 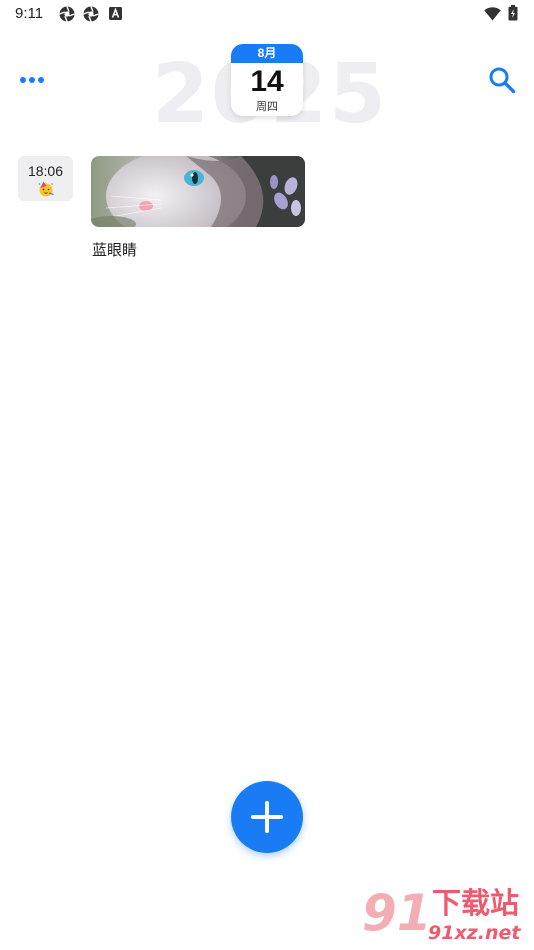 What do you see at coordinates (45, 171) in the screenshot?
I see `entry-time: 18:06` at bounding box center [45, 171].